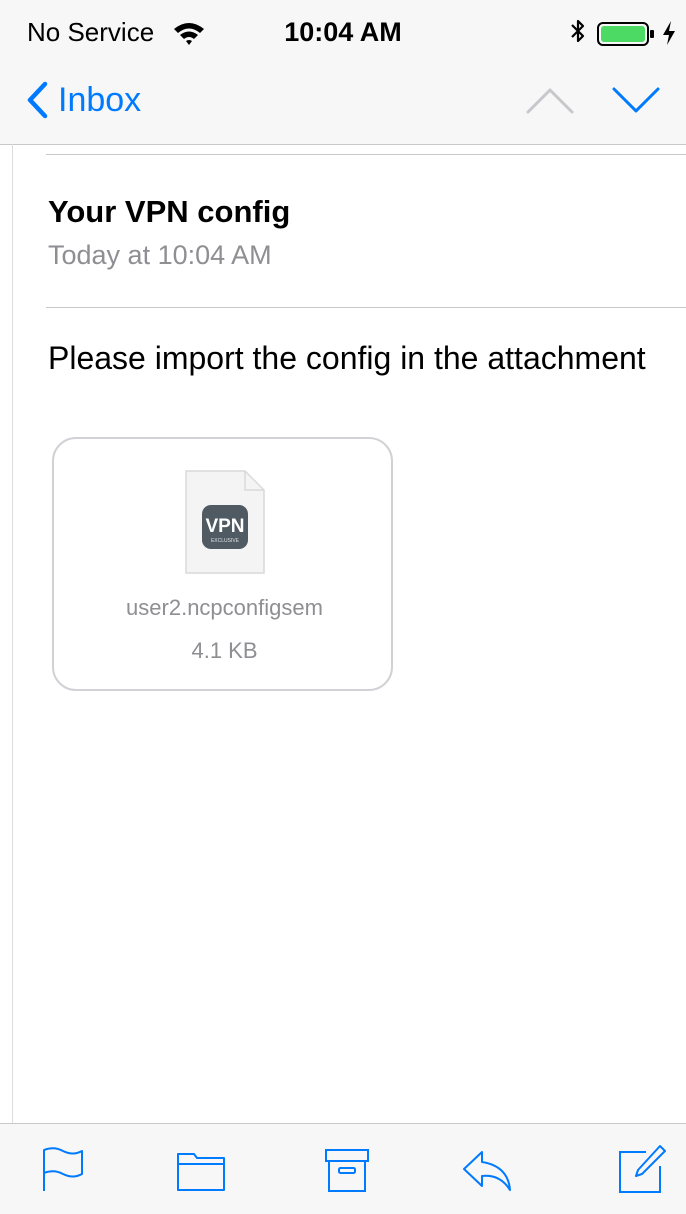 The height and width of the screenshot is (1214, 686). What do you see at coordinates (225, 541) in the screenshot?
I see `vpn-icon-sublabel: EXCLUSIVE` at bounding box center [225, 541].